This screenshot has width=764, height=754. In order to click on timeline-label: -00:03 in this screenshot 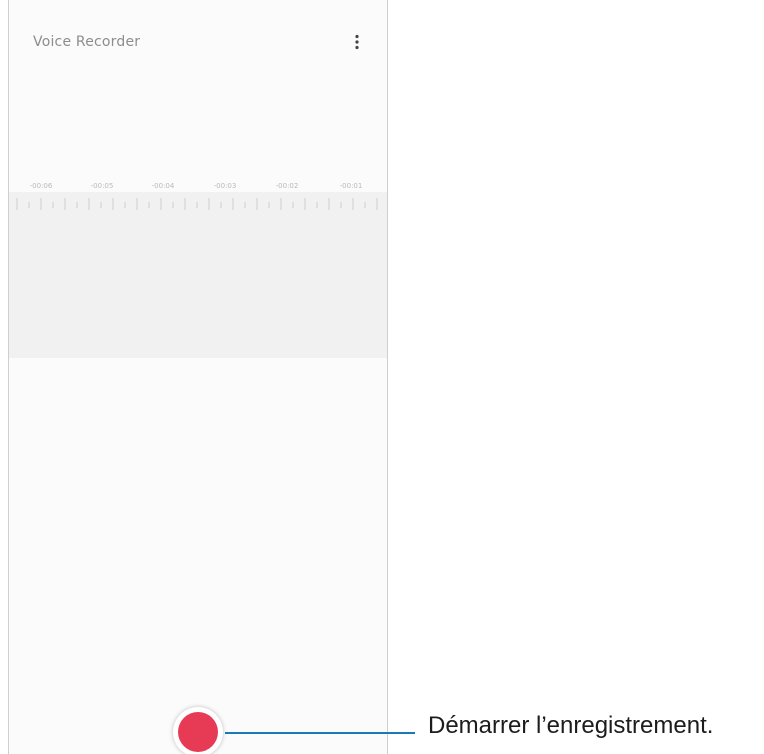, I will do `click(225, 186)`.